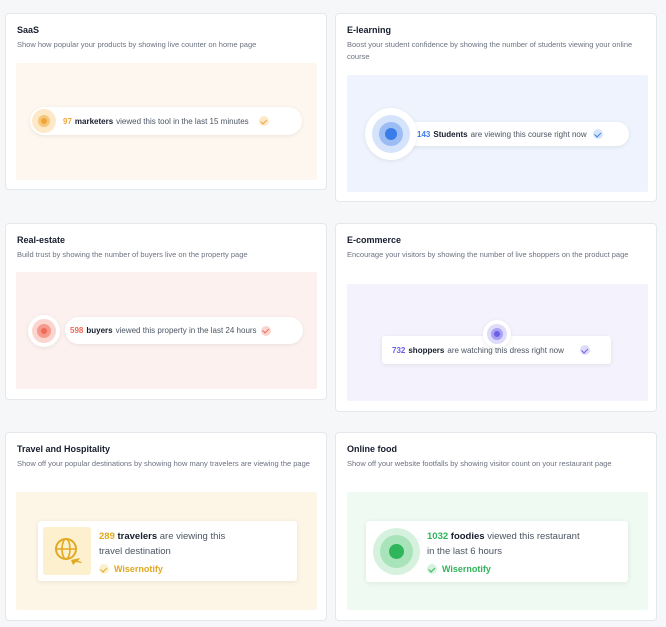 This screenshot has width=666, height=627. What do you see at coordinates (505, 350) in the screenshot?
I see `counter-text: are watching this dress right now` at bounding box center [505, 350].